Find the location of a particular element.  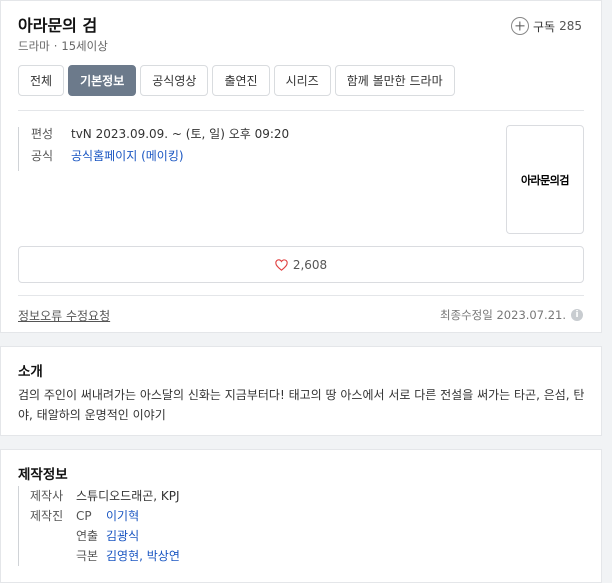

plus-icon is located at coordinates (520, 26).